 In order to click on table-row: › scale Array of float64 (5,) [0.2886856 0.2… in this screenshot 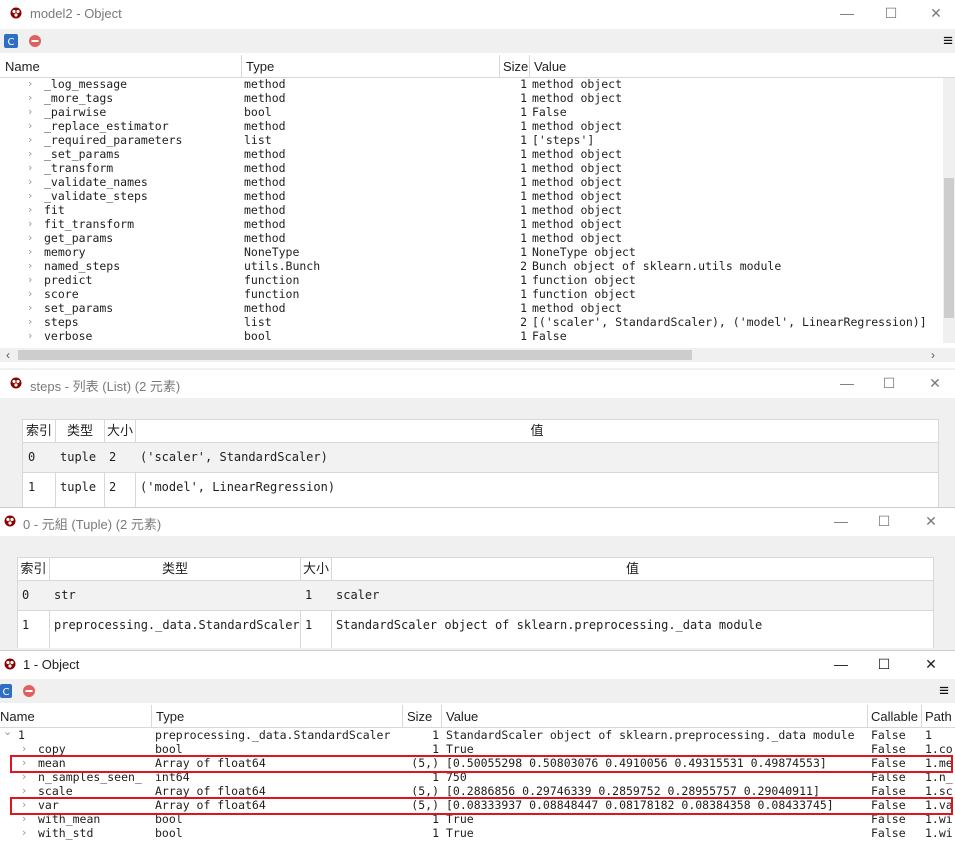, I will do `click(477, 791)`.